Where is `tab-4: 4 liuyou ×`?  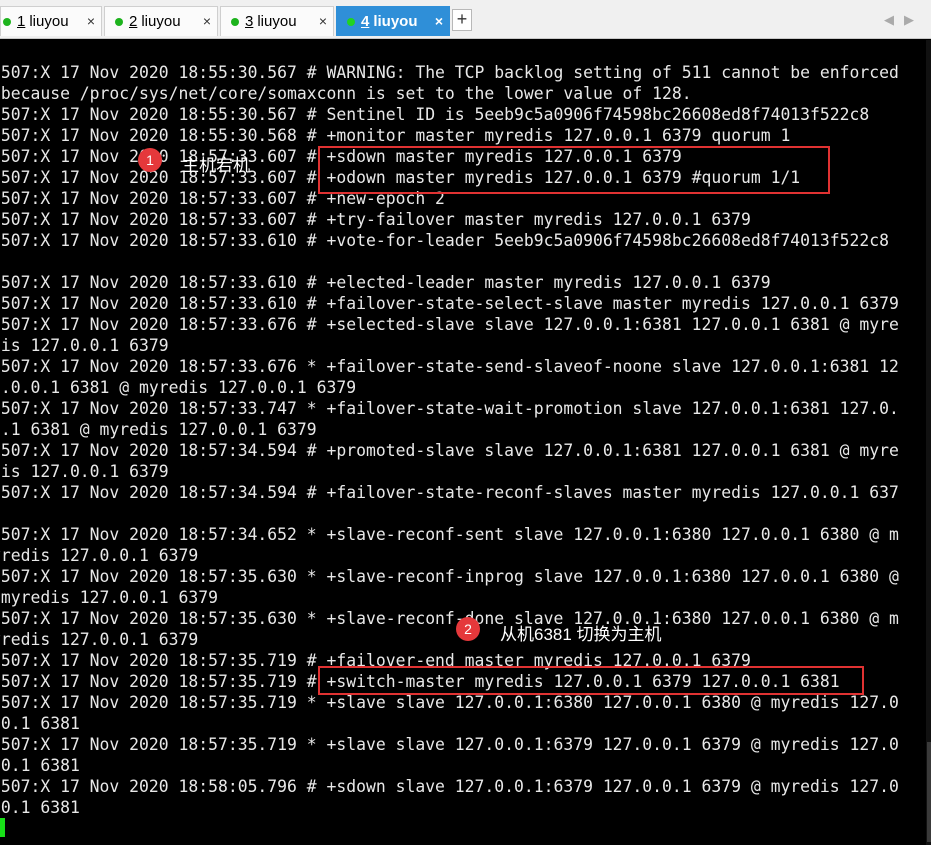
tab-4: 4 liuyou × is located at coordinates (393, 21).